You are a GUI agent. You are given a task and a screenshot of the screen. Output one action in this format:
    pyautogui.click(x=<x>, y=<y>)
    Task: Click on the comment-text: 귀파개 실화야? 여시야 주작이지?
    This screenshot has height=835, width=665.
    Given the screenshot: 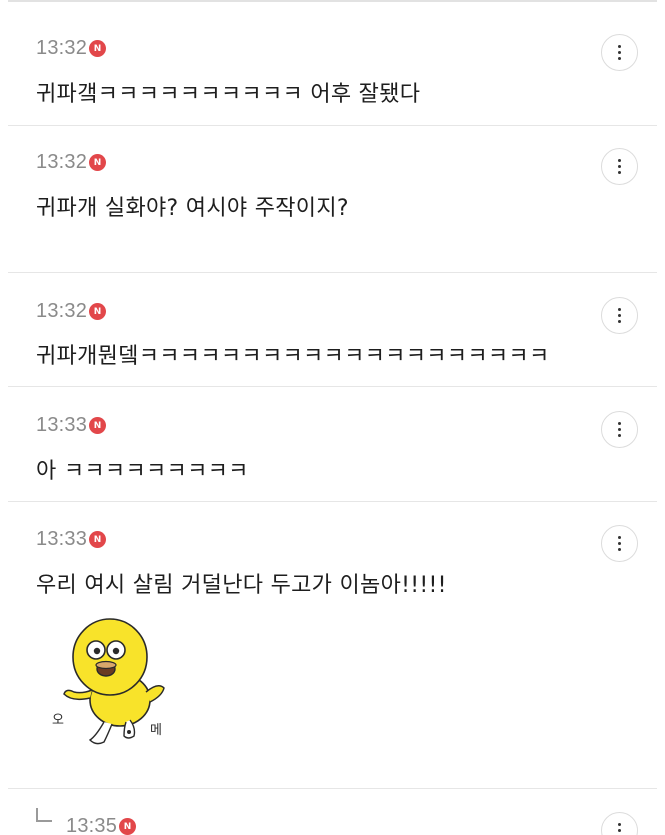 What is the action you would take?
    pyautogui.click(x=192, y=208)
    